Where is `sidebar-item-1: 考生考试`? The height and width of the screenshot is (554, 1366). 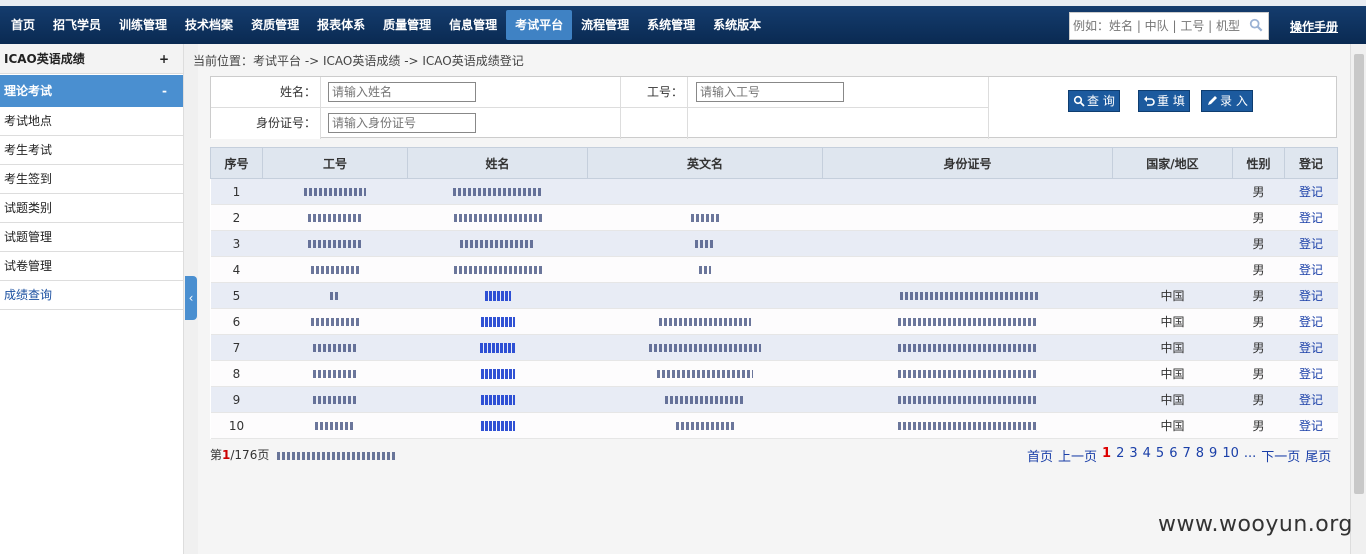
sidebar-item-1: 考生考试 is located at coordinates (91, 150).